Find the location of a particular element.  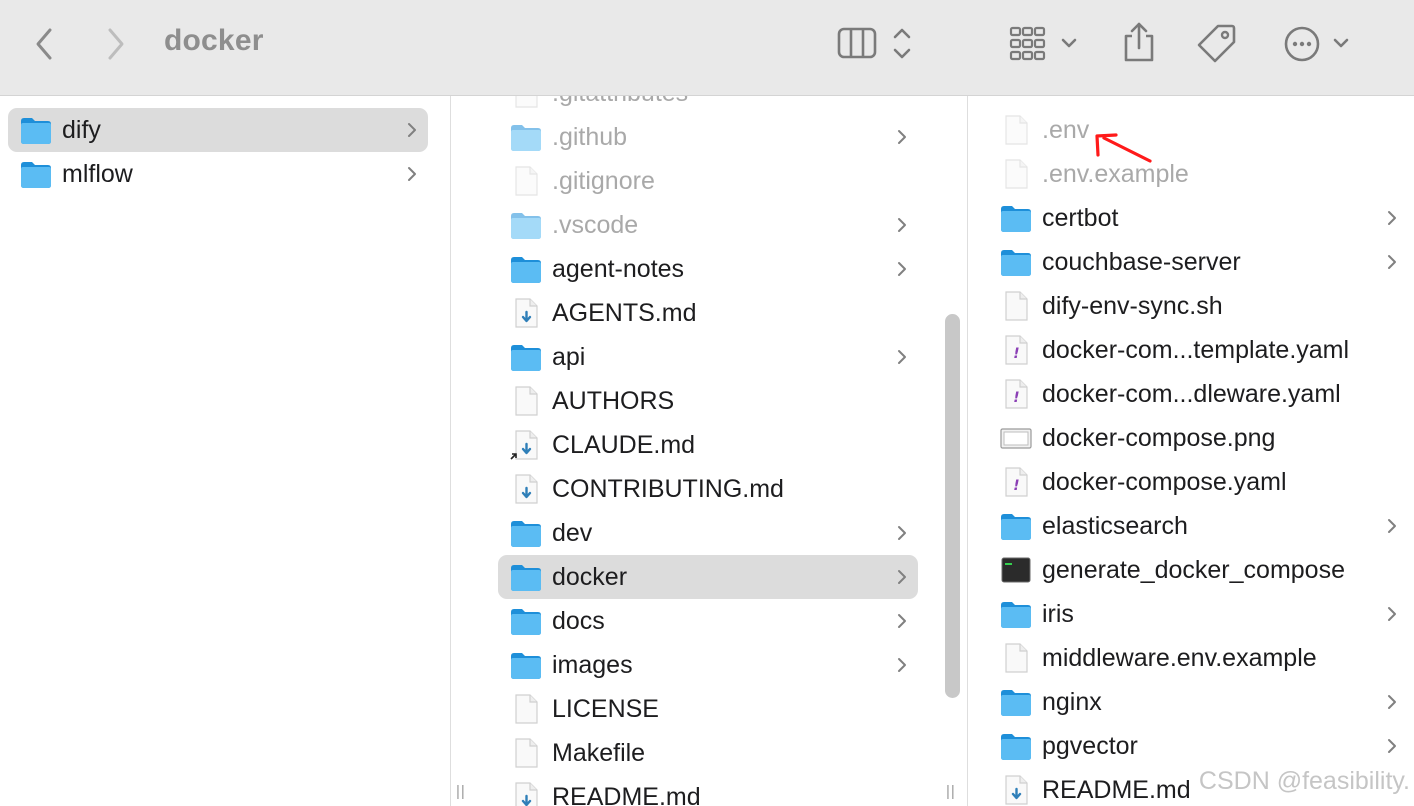

tag-button is located at coordinates (1217, 43).